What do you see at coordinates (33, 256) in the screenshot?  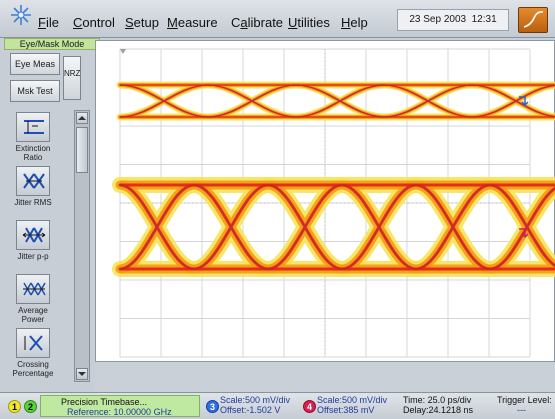 I see `jitter-pp-label: Jitter p-p` at bounding box center [33, 256].